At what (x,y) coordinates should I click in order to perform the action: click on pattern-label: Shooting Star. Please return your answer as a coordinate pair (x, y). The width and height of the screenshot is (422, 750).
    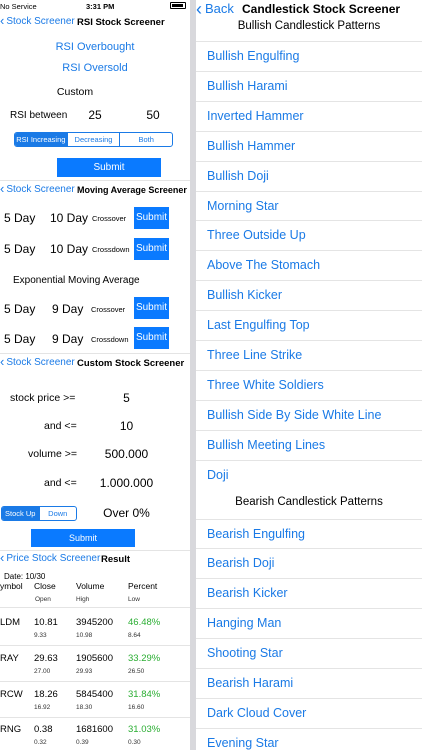
    Looking at the image, I should click on (245, 653).